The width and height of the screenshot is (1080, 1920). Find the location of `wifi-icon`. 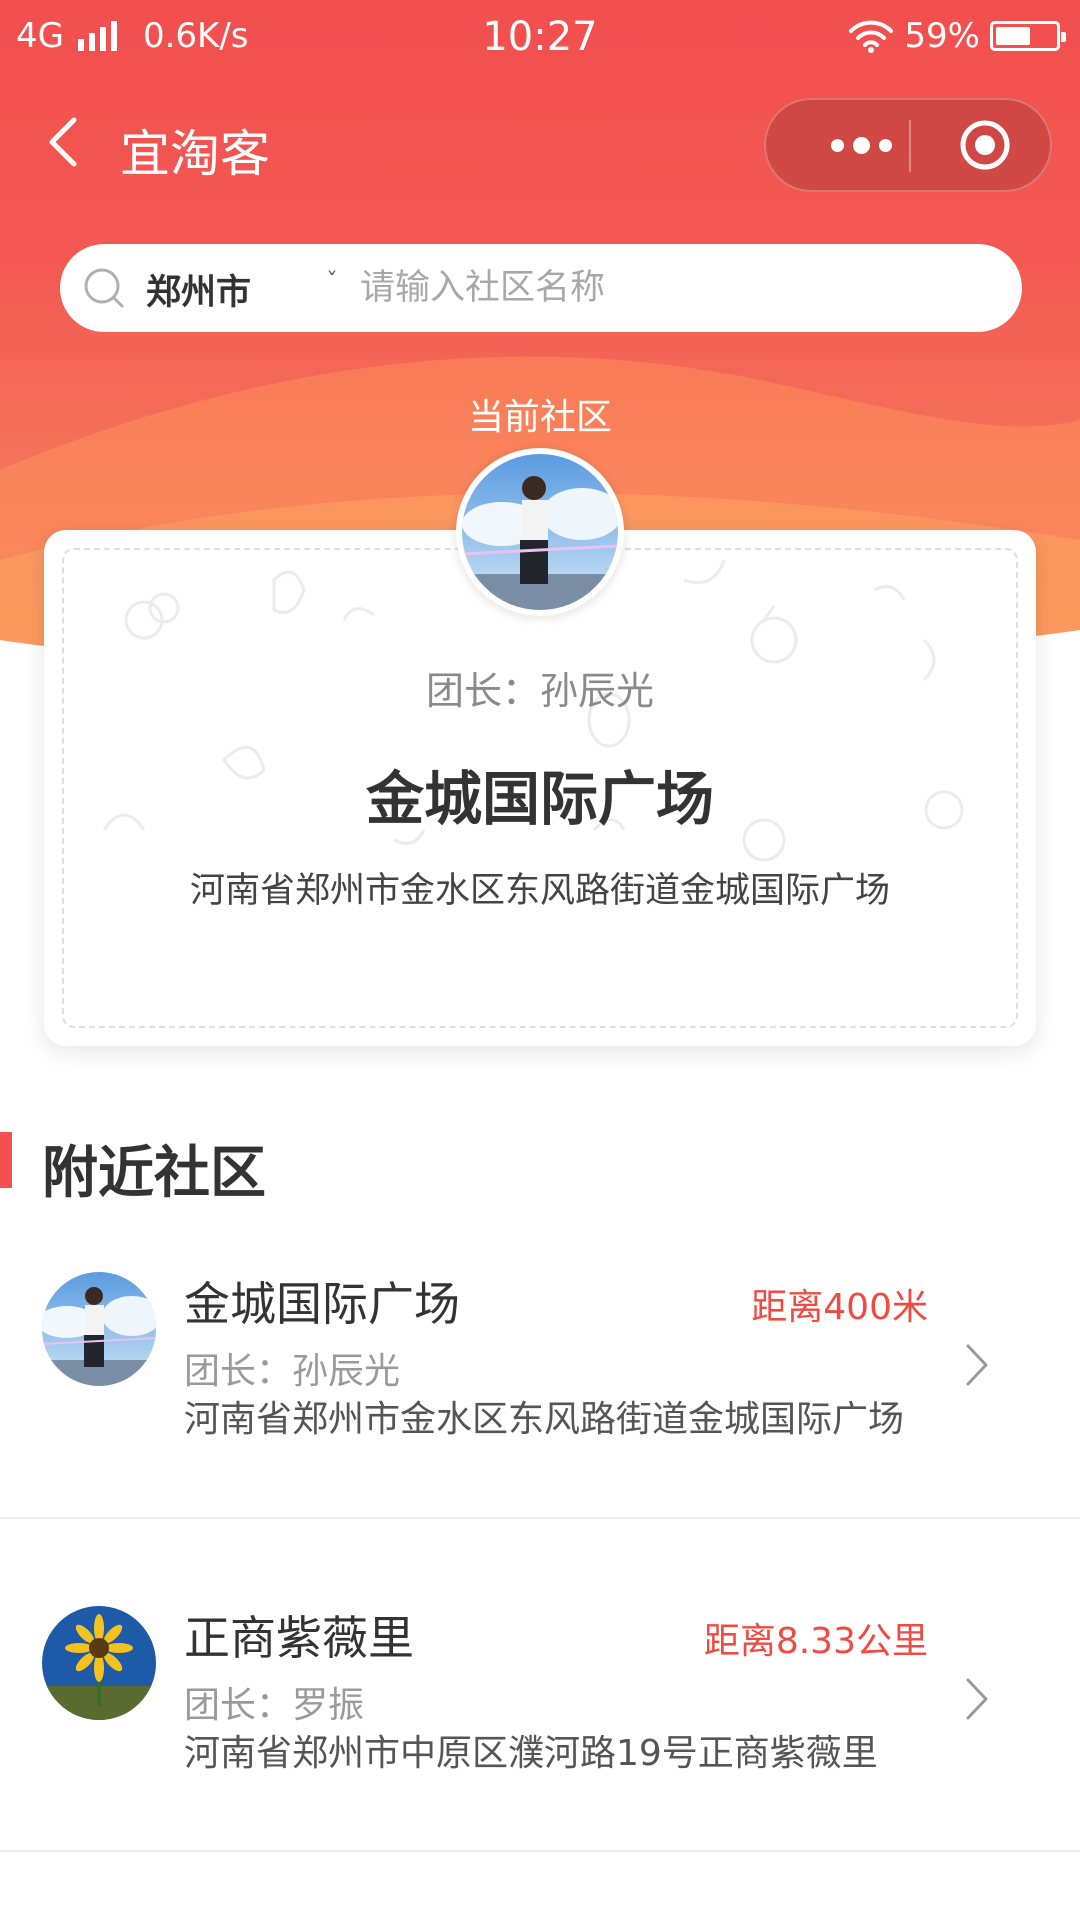

wifi-icon is located at coordinates (871, 36).